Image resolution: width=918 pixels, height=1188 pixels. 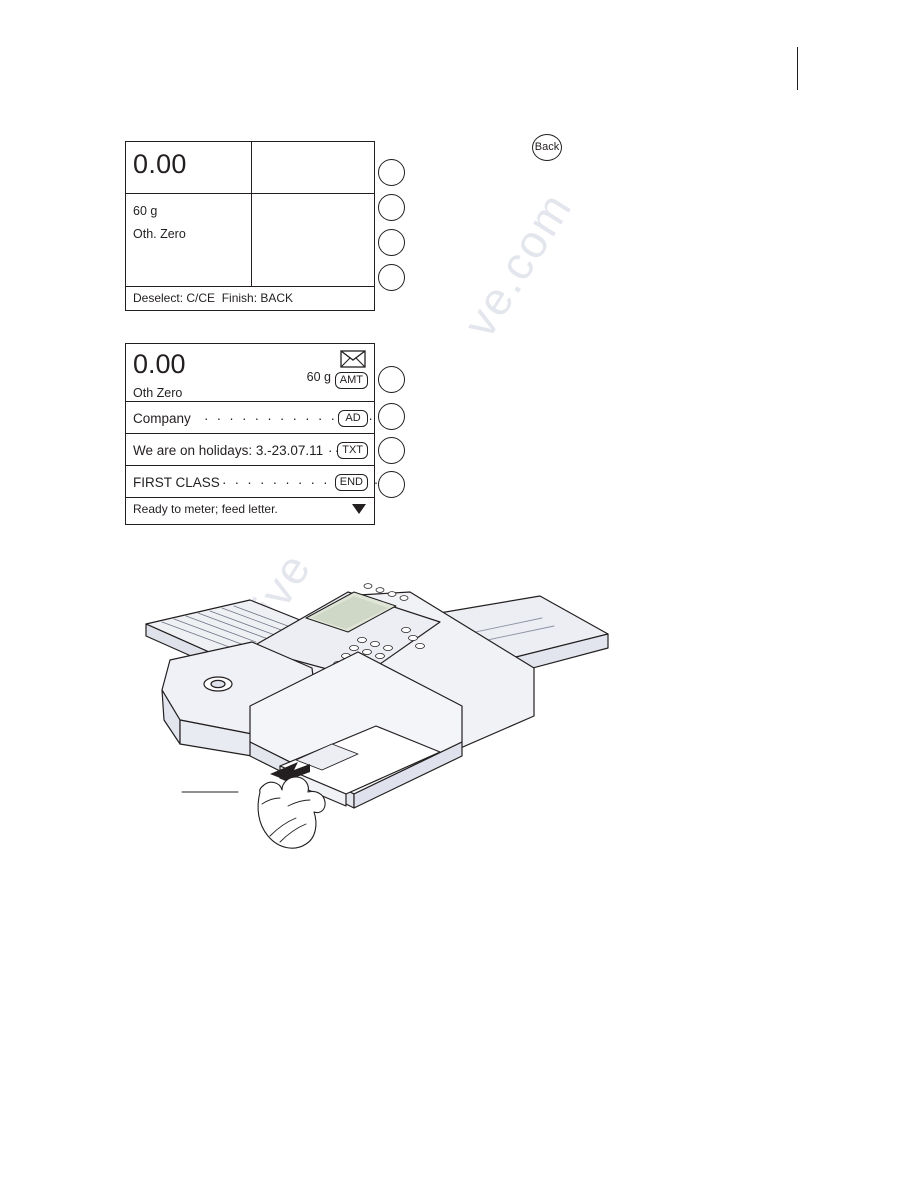 What do you see at coordinates (145, 211) in the screenshot?
I see `display1-weight: 60 g` at bounding box center [145, 211].